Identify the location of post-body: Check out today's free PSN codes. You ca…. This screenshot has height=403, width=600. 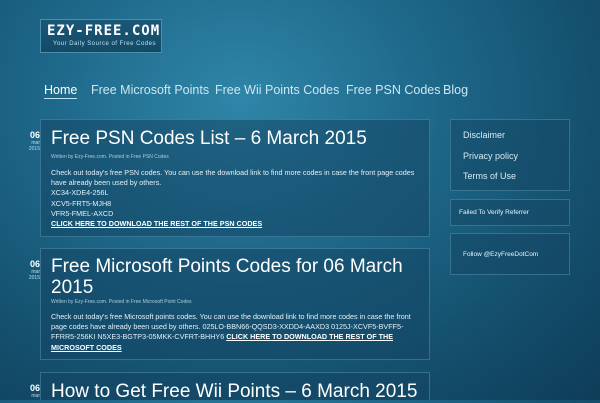
(236, 198).